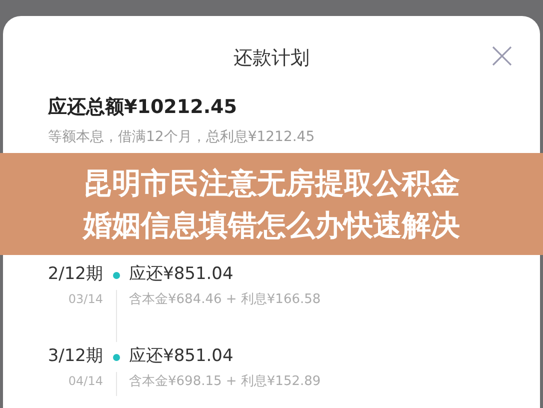  I want to click on amount-breakdown: 含本金¥684.46 + 利息¥166.58, so click(225, 300).